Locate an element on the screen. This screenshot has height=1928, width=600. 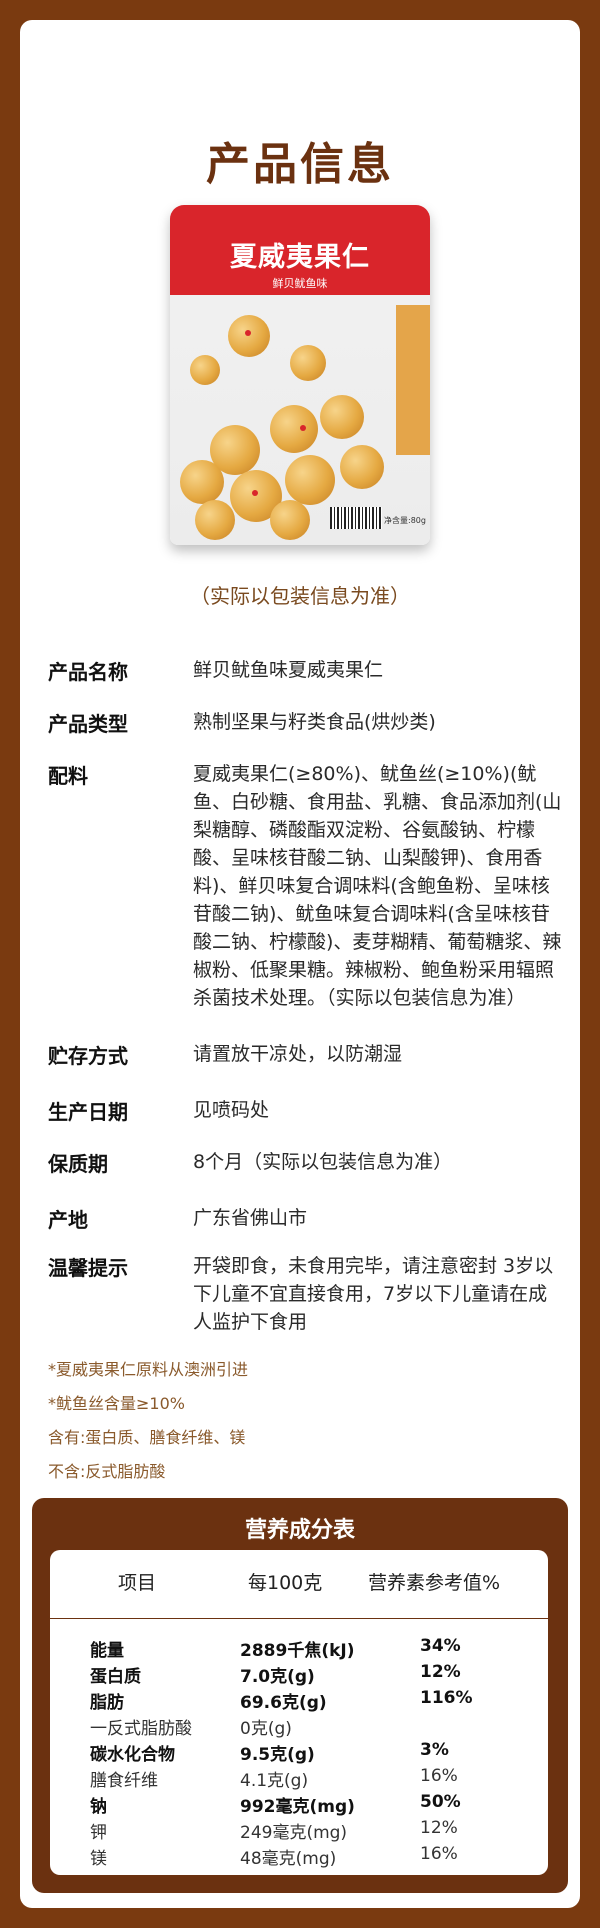
nutrient-name: 能量 is located at coordinates (107, 1651).